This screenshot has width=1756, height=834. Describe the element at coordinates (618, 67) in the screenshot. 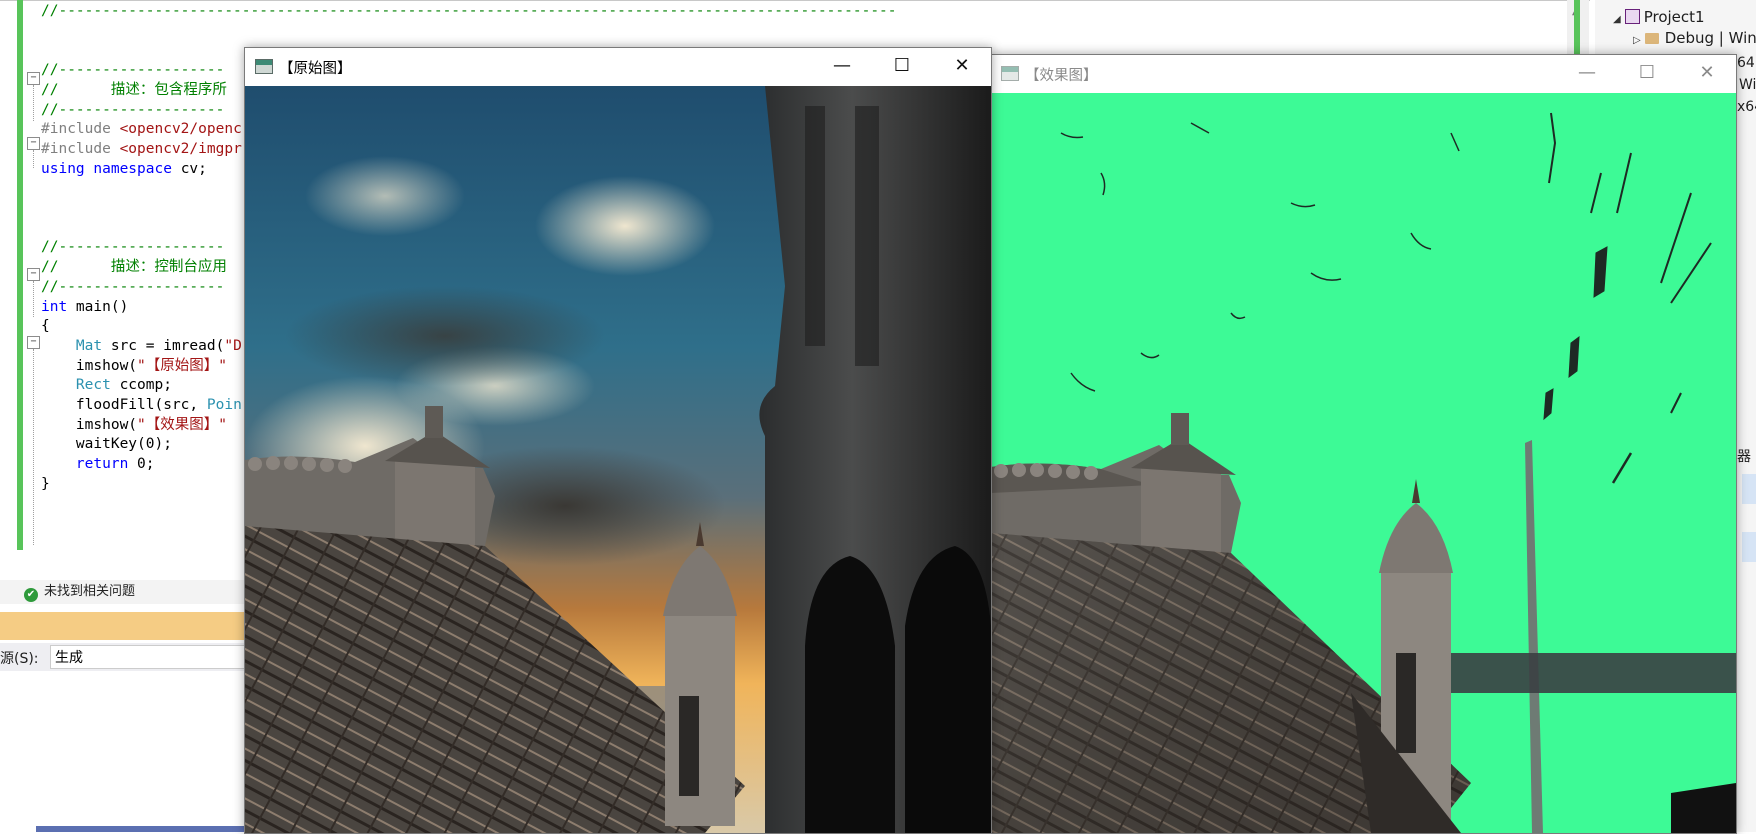

I see `original-window-titlebar: 【原始图】 — ☐ ✕` at that location.